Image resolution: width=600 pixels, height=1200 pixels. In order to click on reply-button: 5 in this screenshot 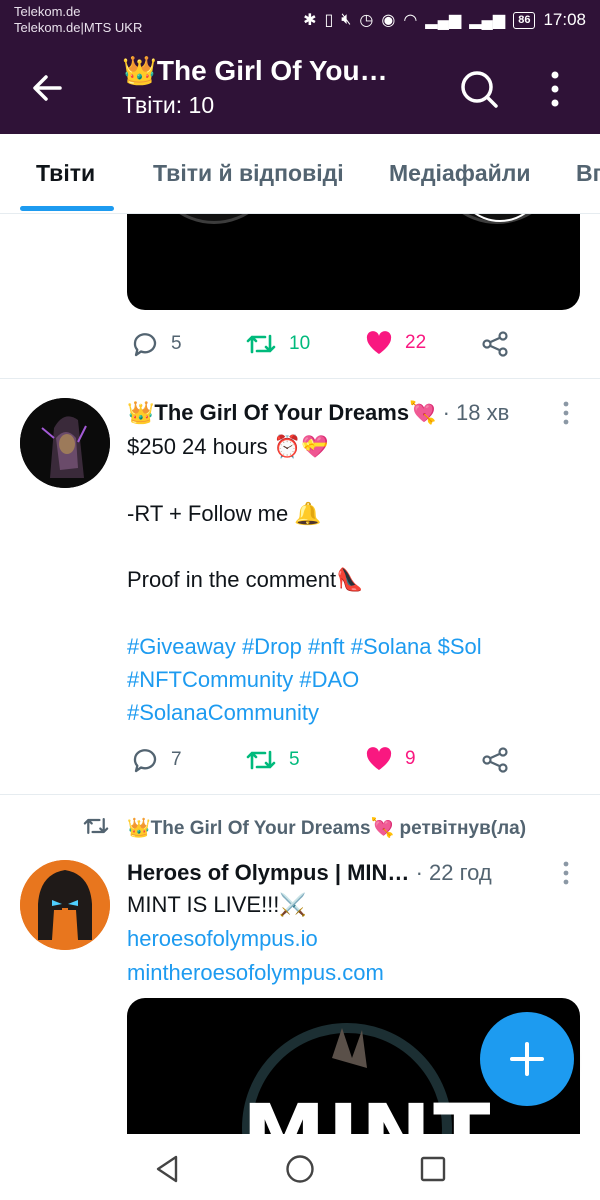, I will do `click(156, 344)`.